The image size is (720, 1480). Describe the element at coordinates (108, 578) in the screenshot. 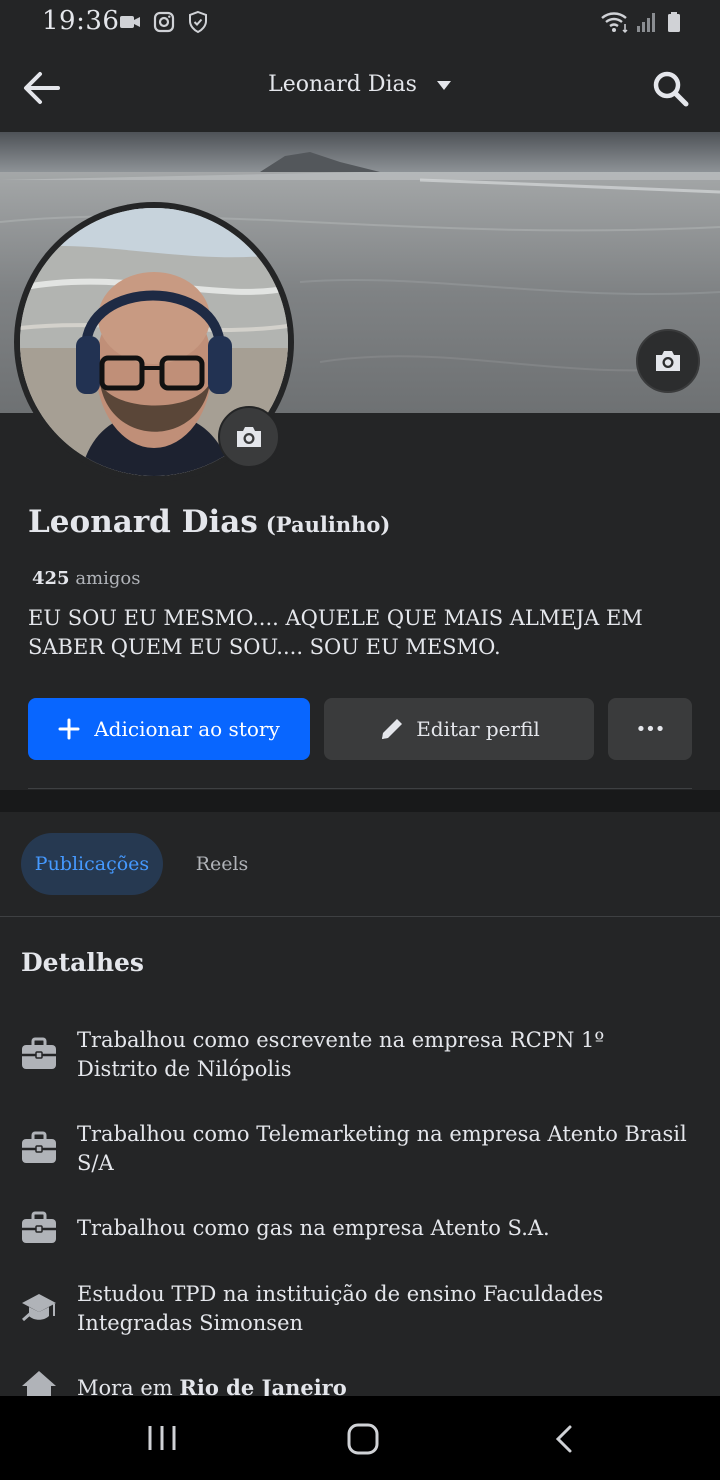

I see `friends-label: amigos` at that location.